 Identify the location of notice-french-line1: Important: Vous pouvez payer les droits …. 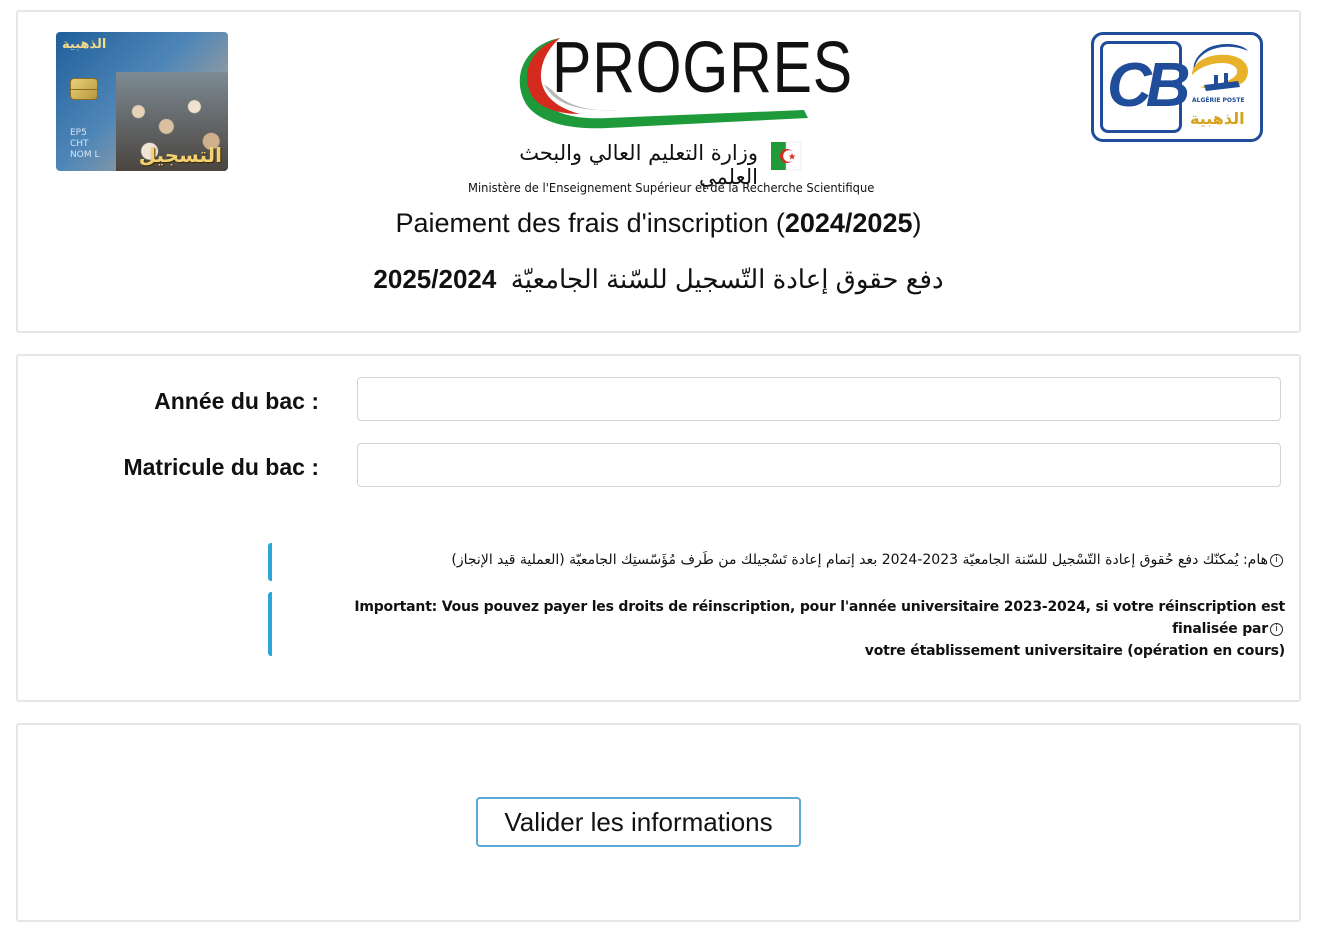
(819, 618).